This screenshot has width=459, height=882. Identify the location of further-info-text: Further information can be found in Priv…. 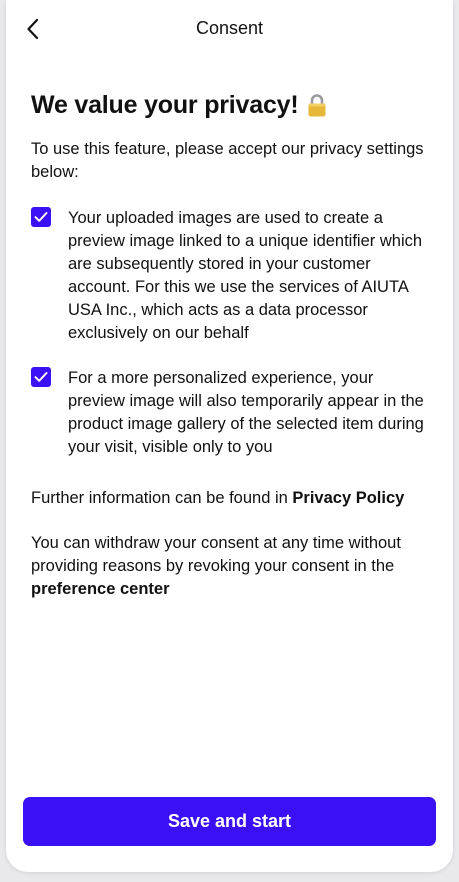
(231, 498).